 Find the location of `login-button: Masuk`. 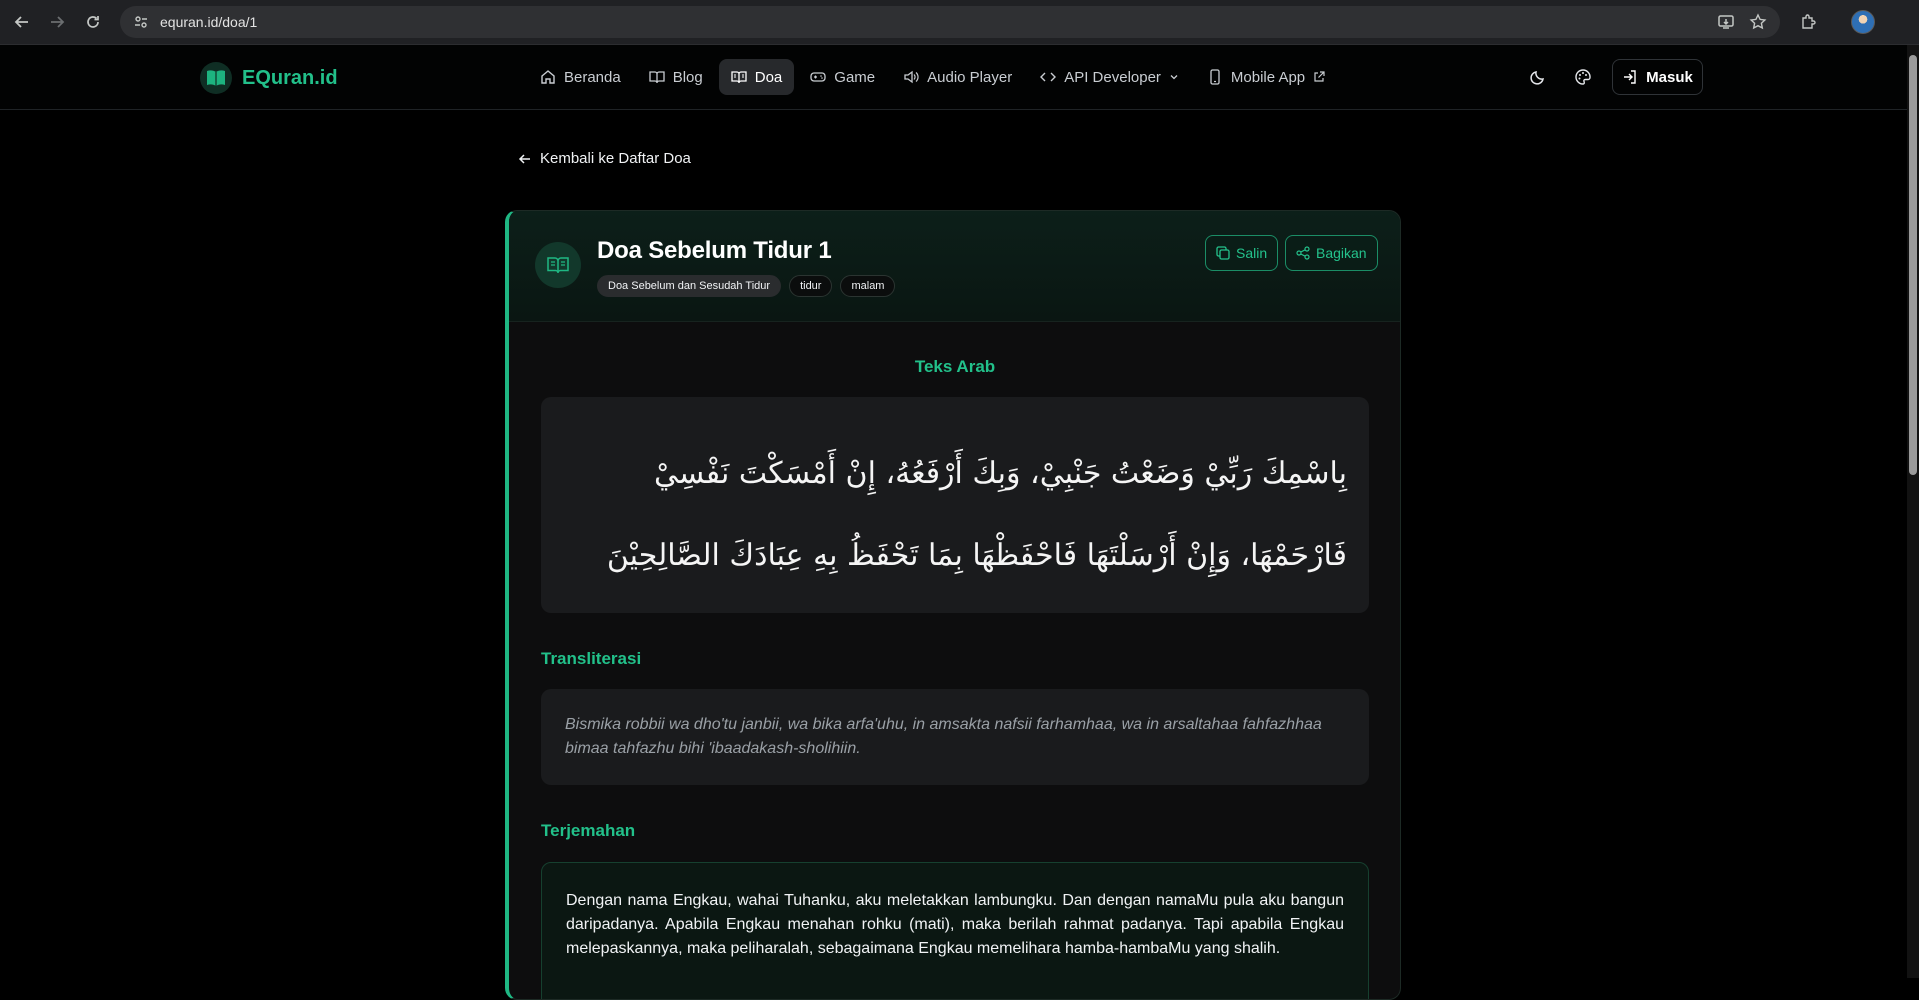

login-button: Masuk is located at coordinates (1657, 77).